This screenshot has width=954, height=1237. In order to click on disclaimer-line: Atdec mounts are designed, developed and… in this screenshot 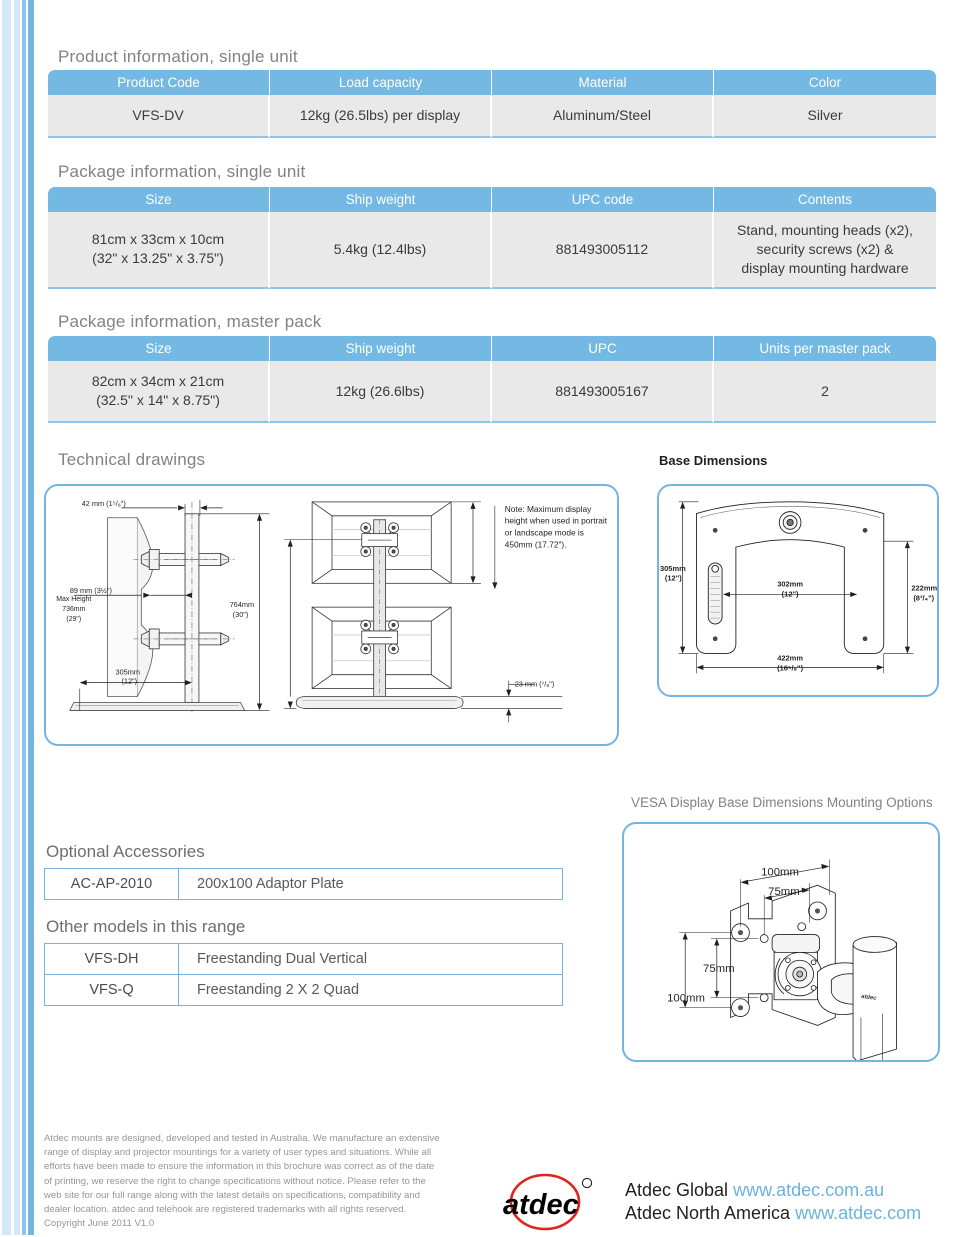, I will do `click(242, 1138)`.